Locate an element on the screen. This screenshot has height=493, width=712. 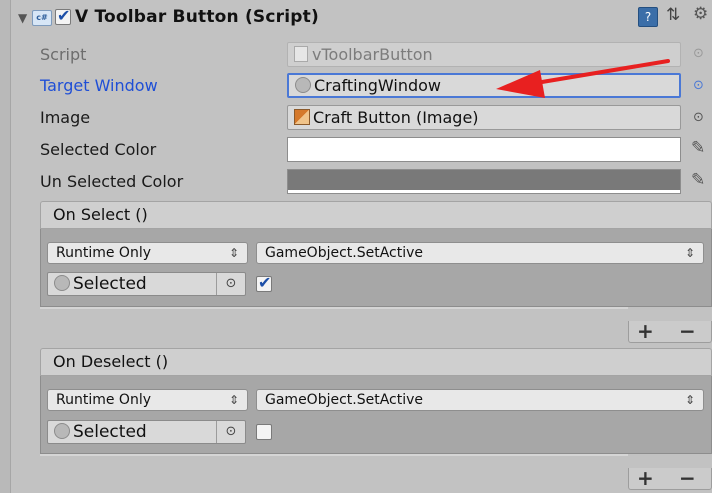
annotation-arrow-shaft is located at coordinates (599, 72).